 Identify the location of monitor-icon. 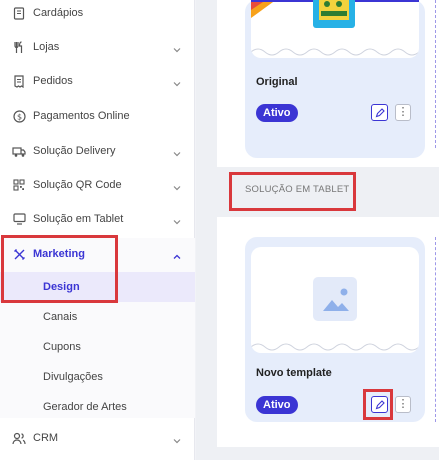
(19, 219).